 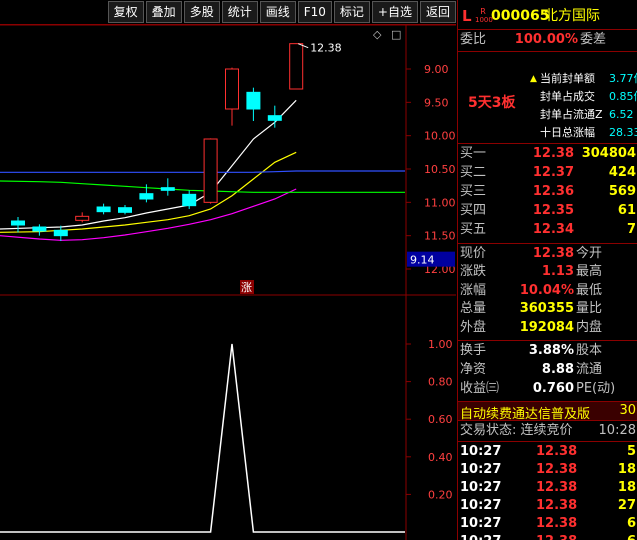 What do you see at coordinates (440, 344) in the screenshot?
I see `indicator-tick-label: 1.00` at bounding box center [440, 344].